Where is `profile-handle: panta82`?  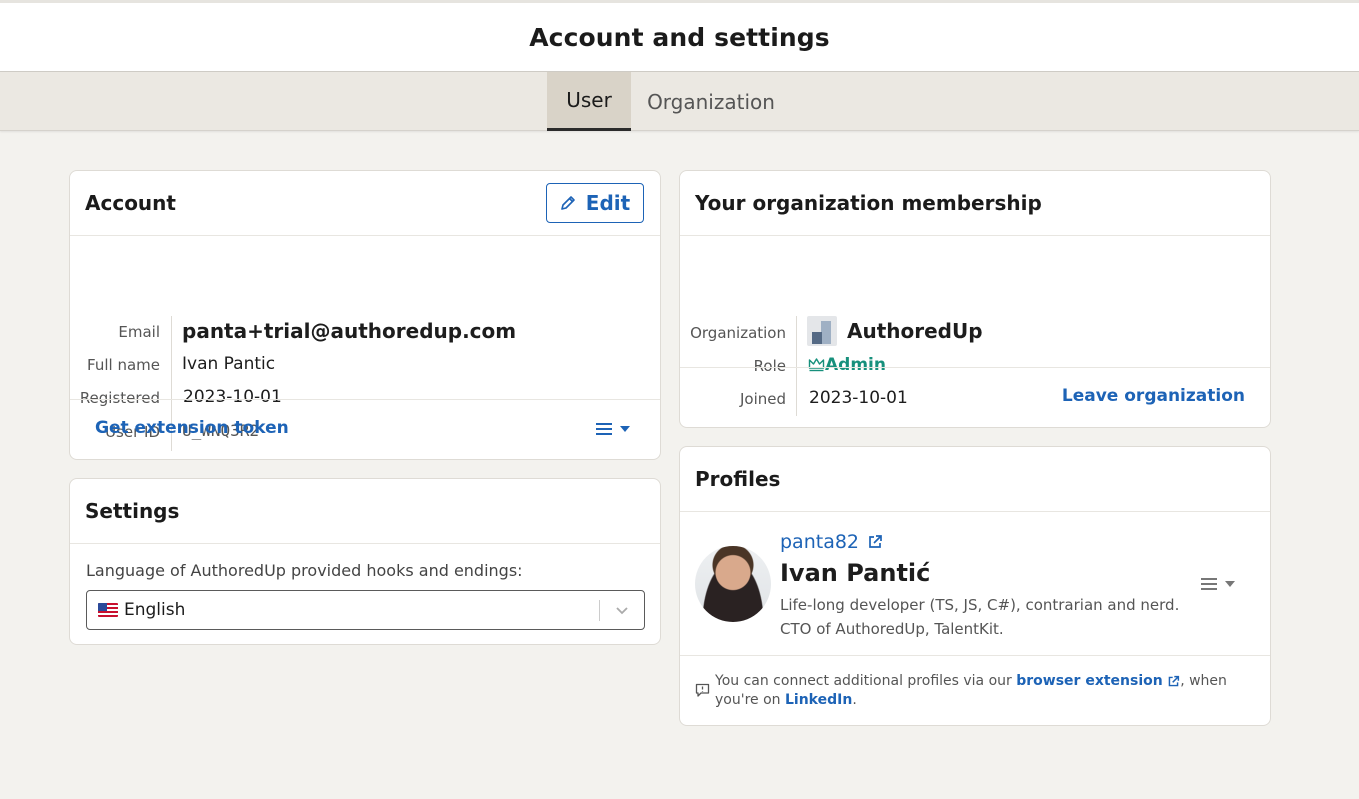
profile-handle: panta82 is located at coordinates (820, 542).